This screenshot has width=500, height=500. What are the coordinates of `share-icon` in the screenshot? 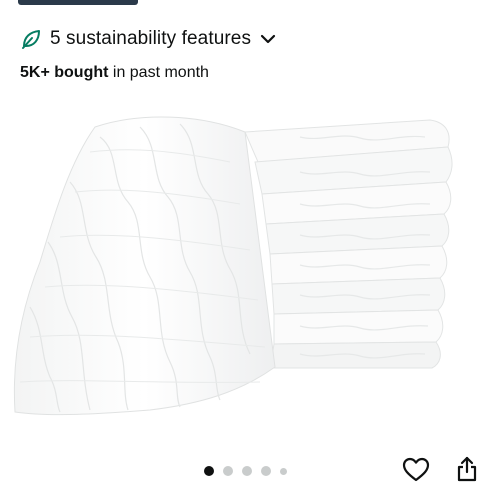 It's located at (467, 471).